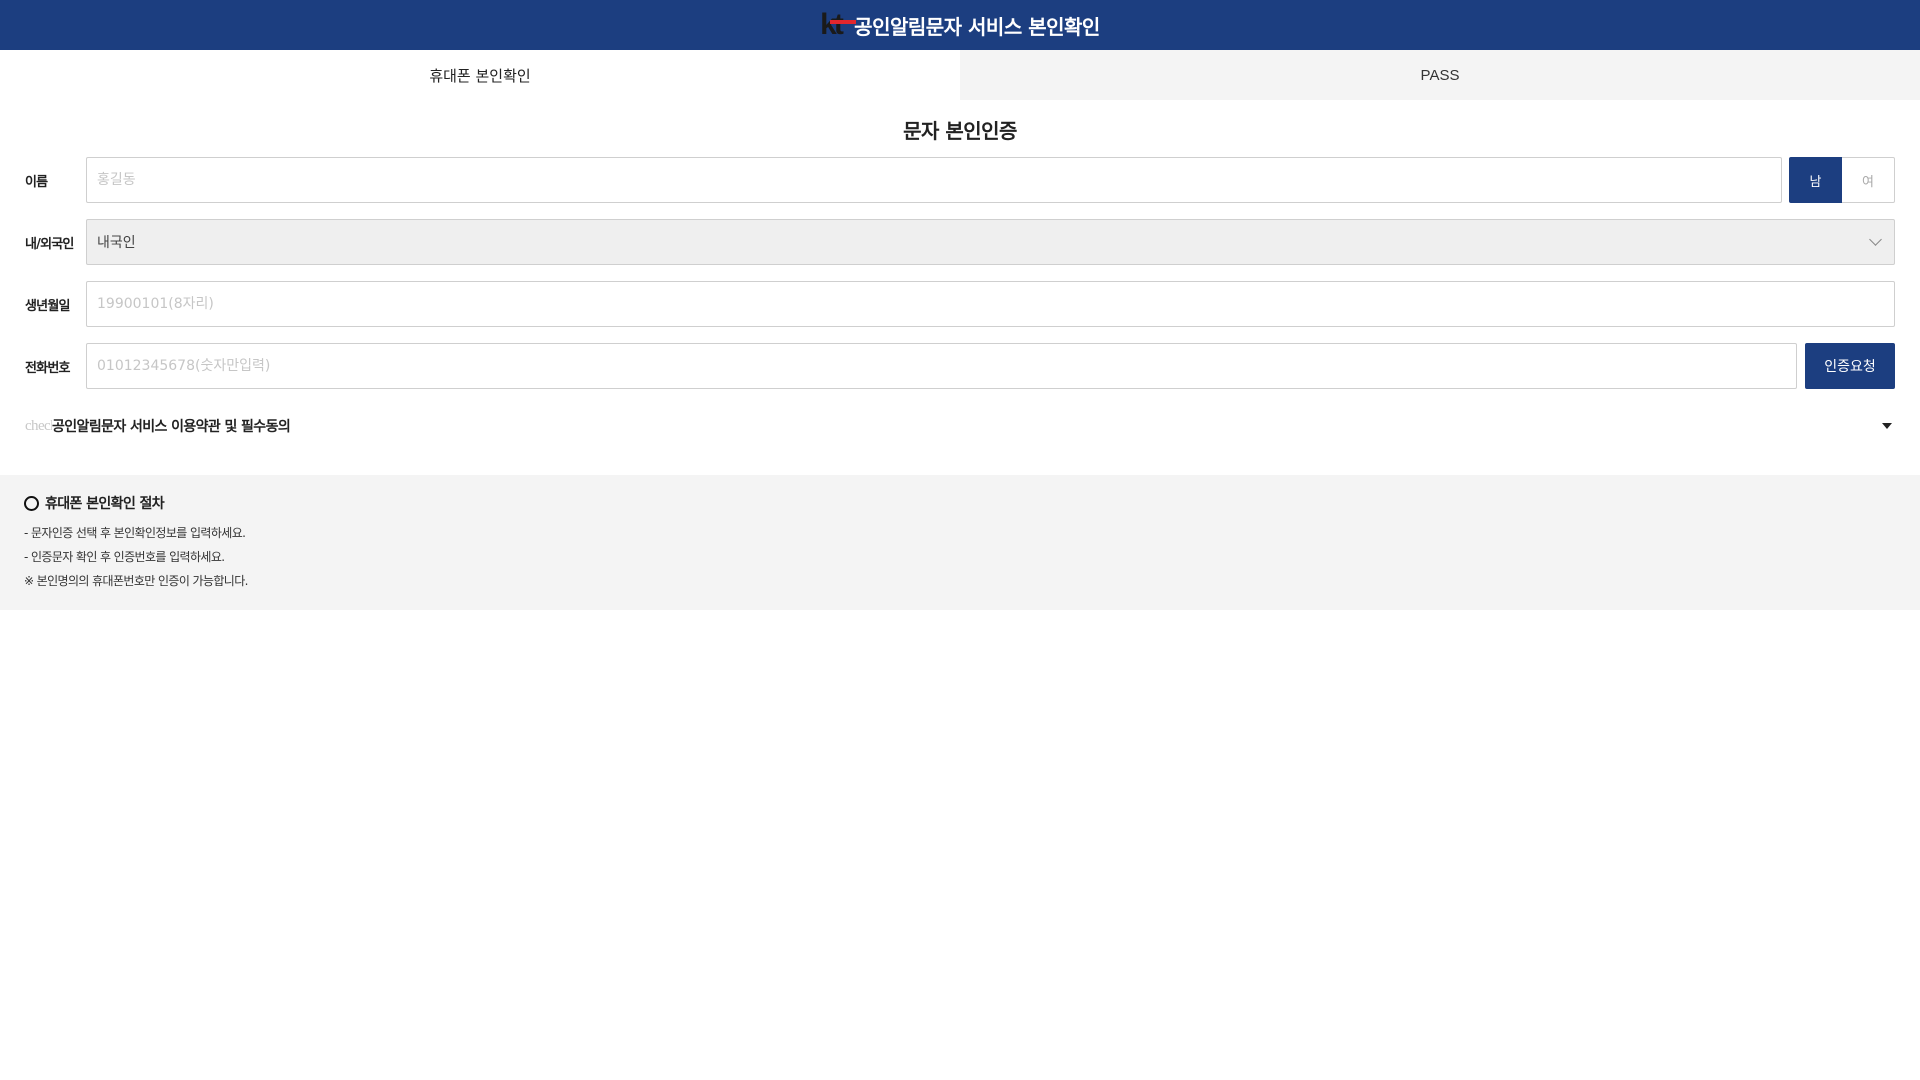 The image size is (1920, 1080). I want to click on nationality-row: 내/외국인 내국인, so click(960, 242).